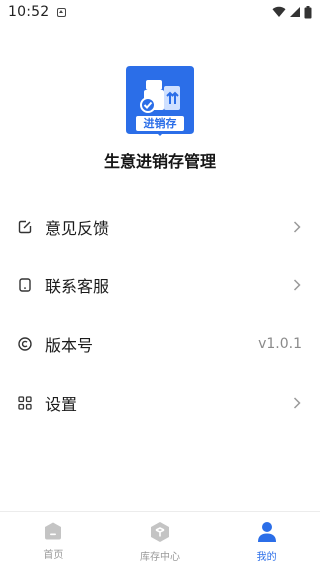  Describe the element at coordinates (160, 227) in the screenshot. I see `menu-item-feedback: 意见反馈` at that location.